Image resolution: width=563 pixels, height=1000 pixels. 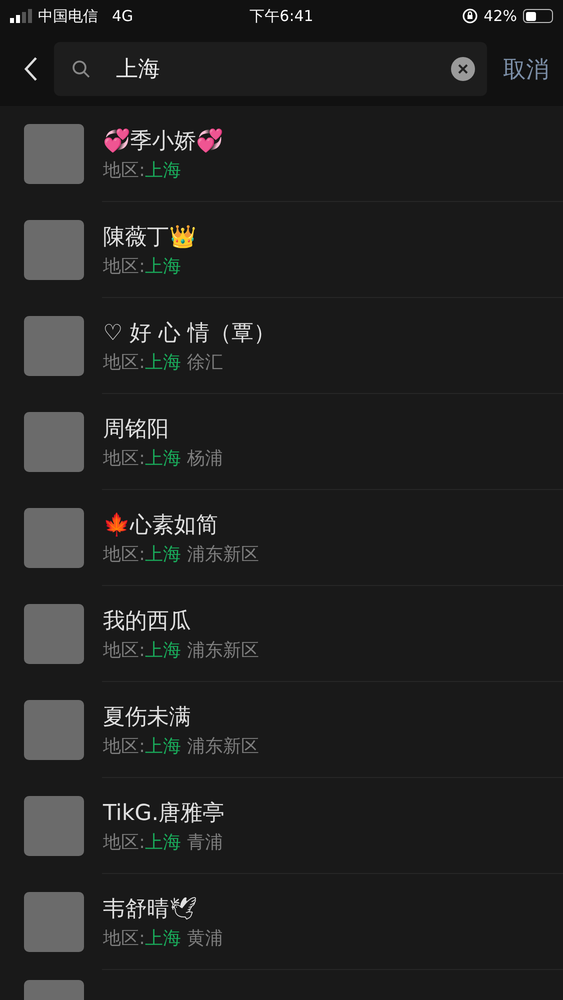 What do you see at coordinates (282, 16) in the screenshot?
I see `clock-time: 下午6:41` at bounding box center [282, 16].